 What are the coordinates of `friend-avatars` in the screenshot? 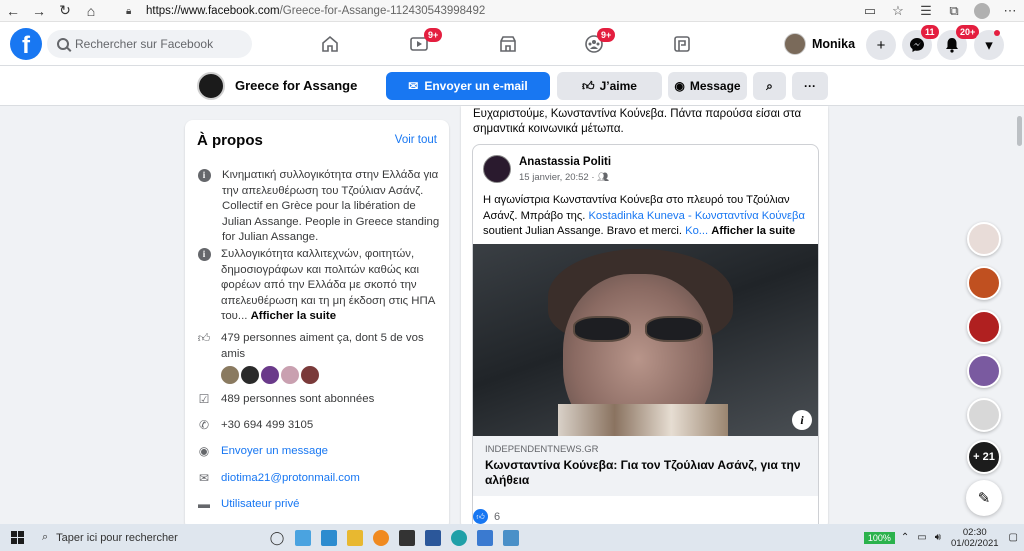 It's located at (270, 375).